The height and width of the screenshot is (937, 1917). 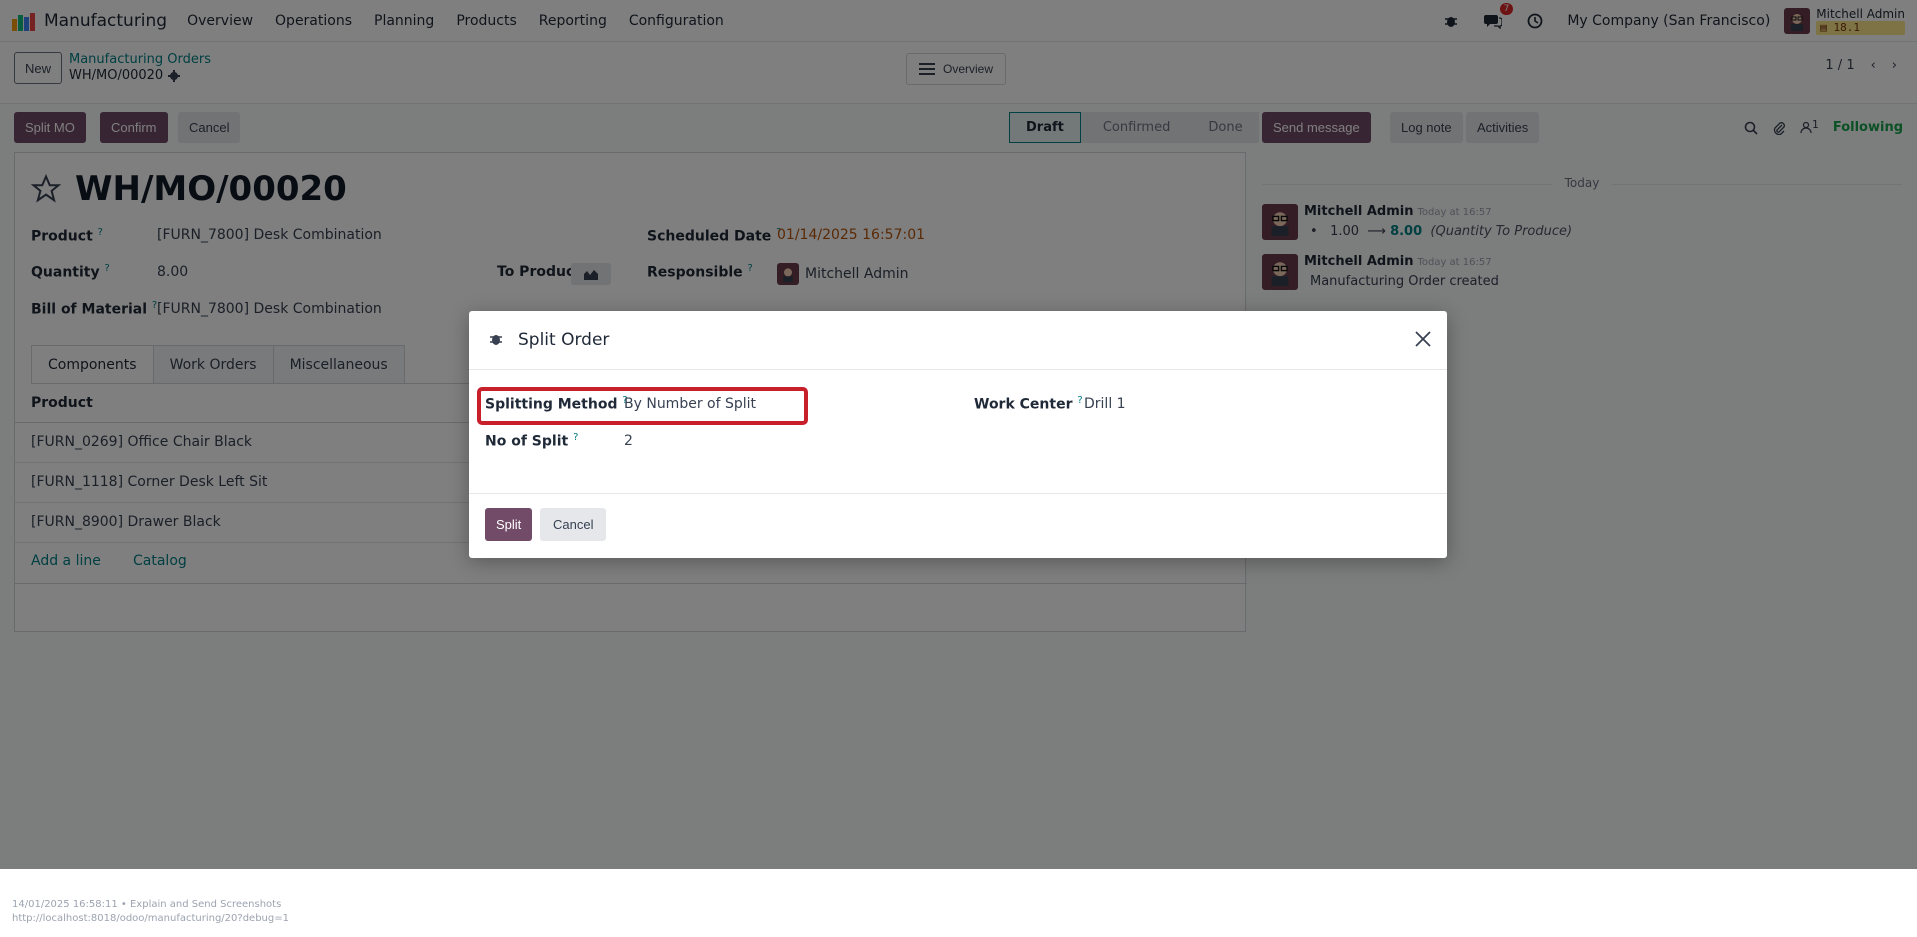 I want to click on no-of-split-label: No of Split ?, so click(x=532, y=441).